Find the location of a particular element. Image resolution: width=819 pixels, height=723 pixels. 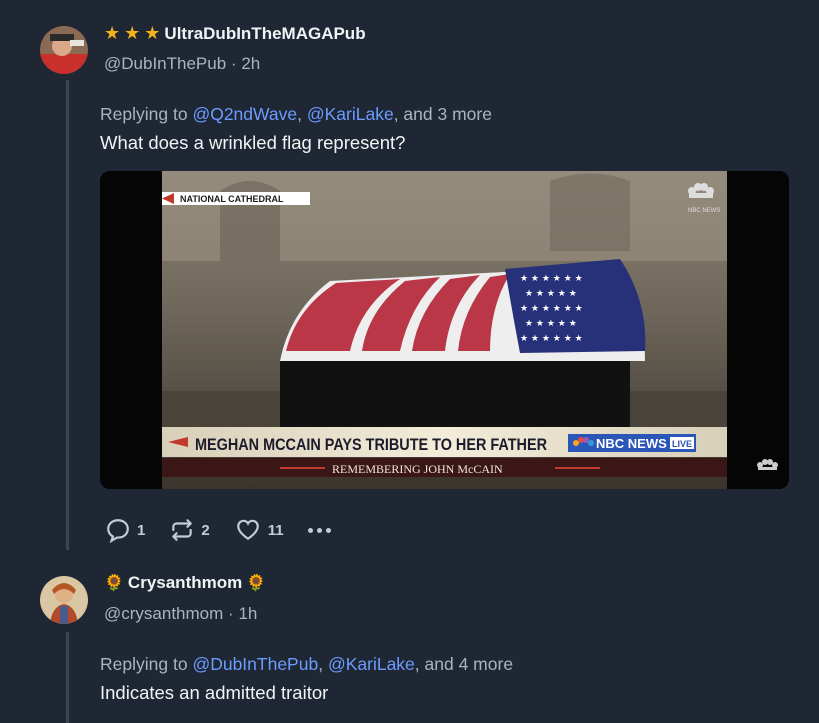

repost-icon is located at coordinates (182, 530).